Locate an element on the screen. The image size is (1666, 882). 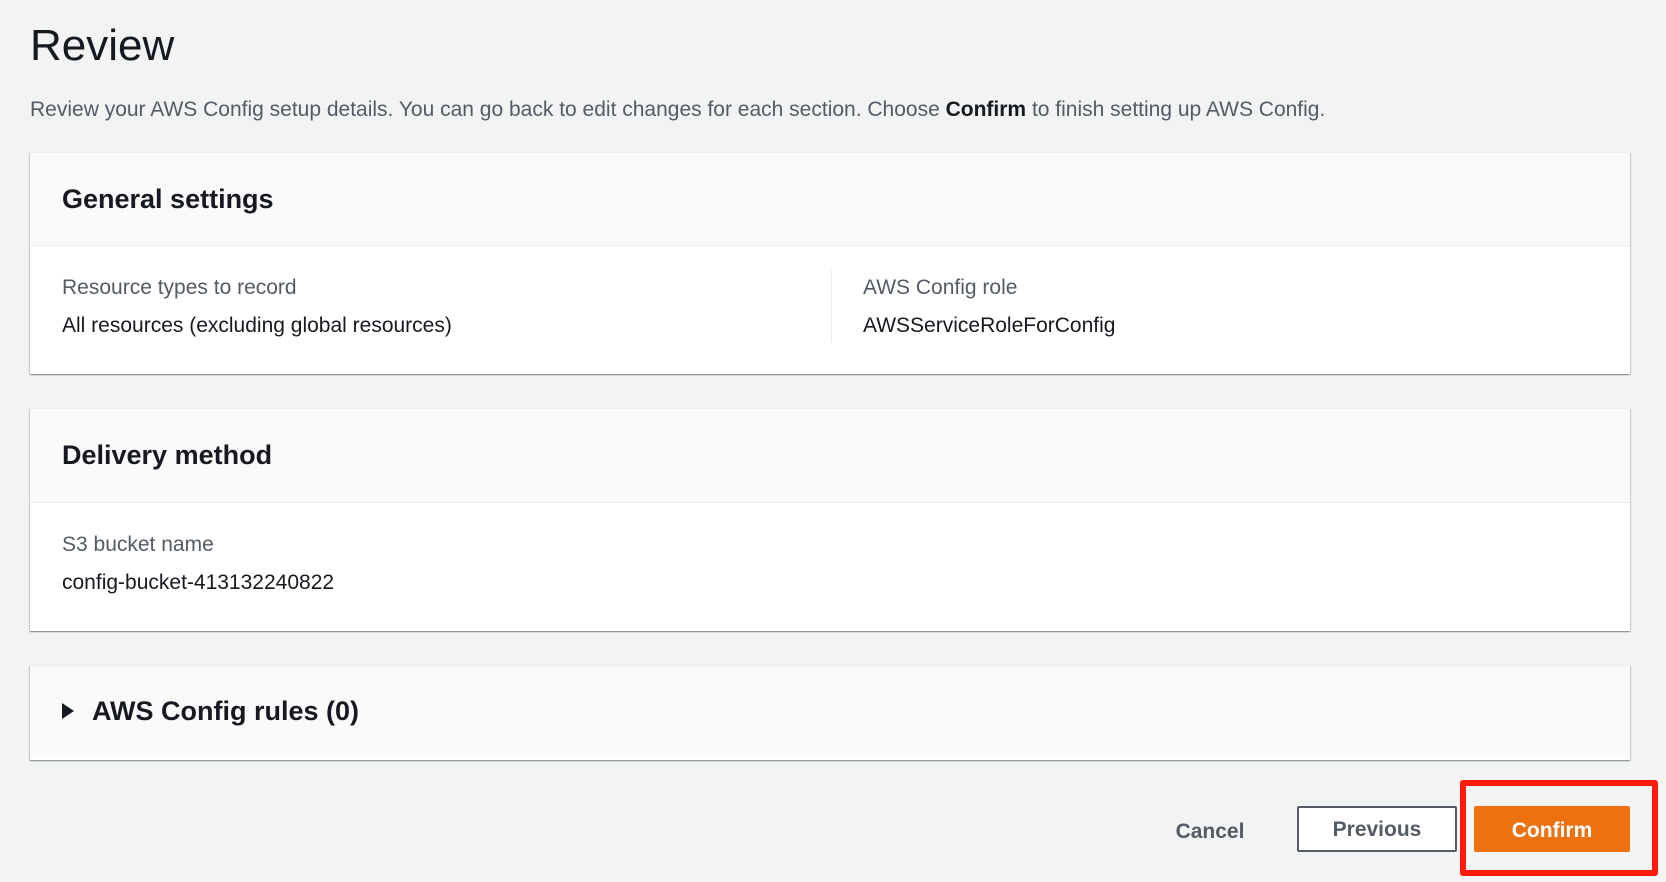
previous-button: Previous is located at coordinates (1377, 829).